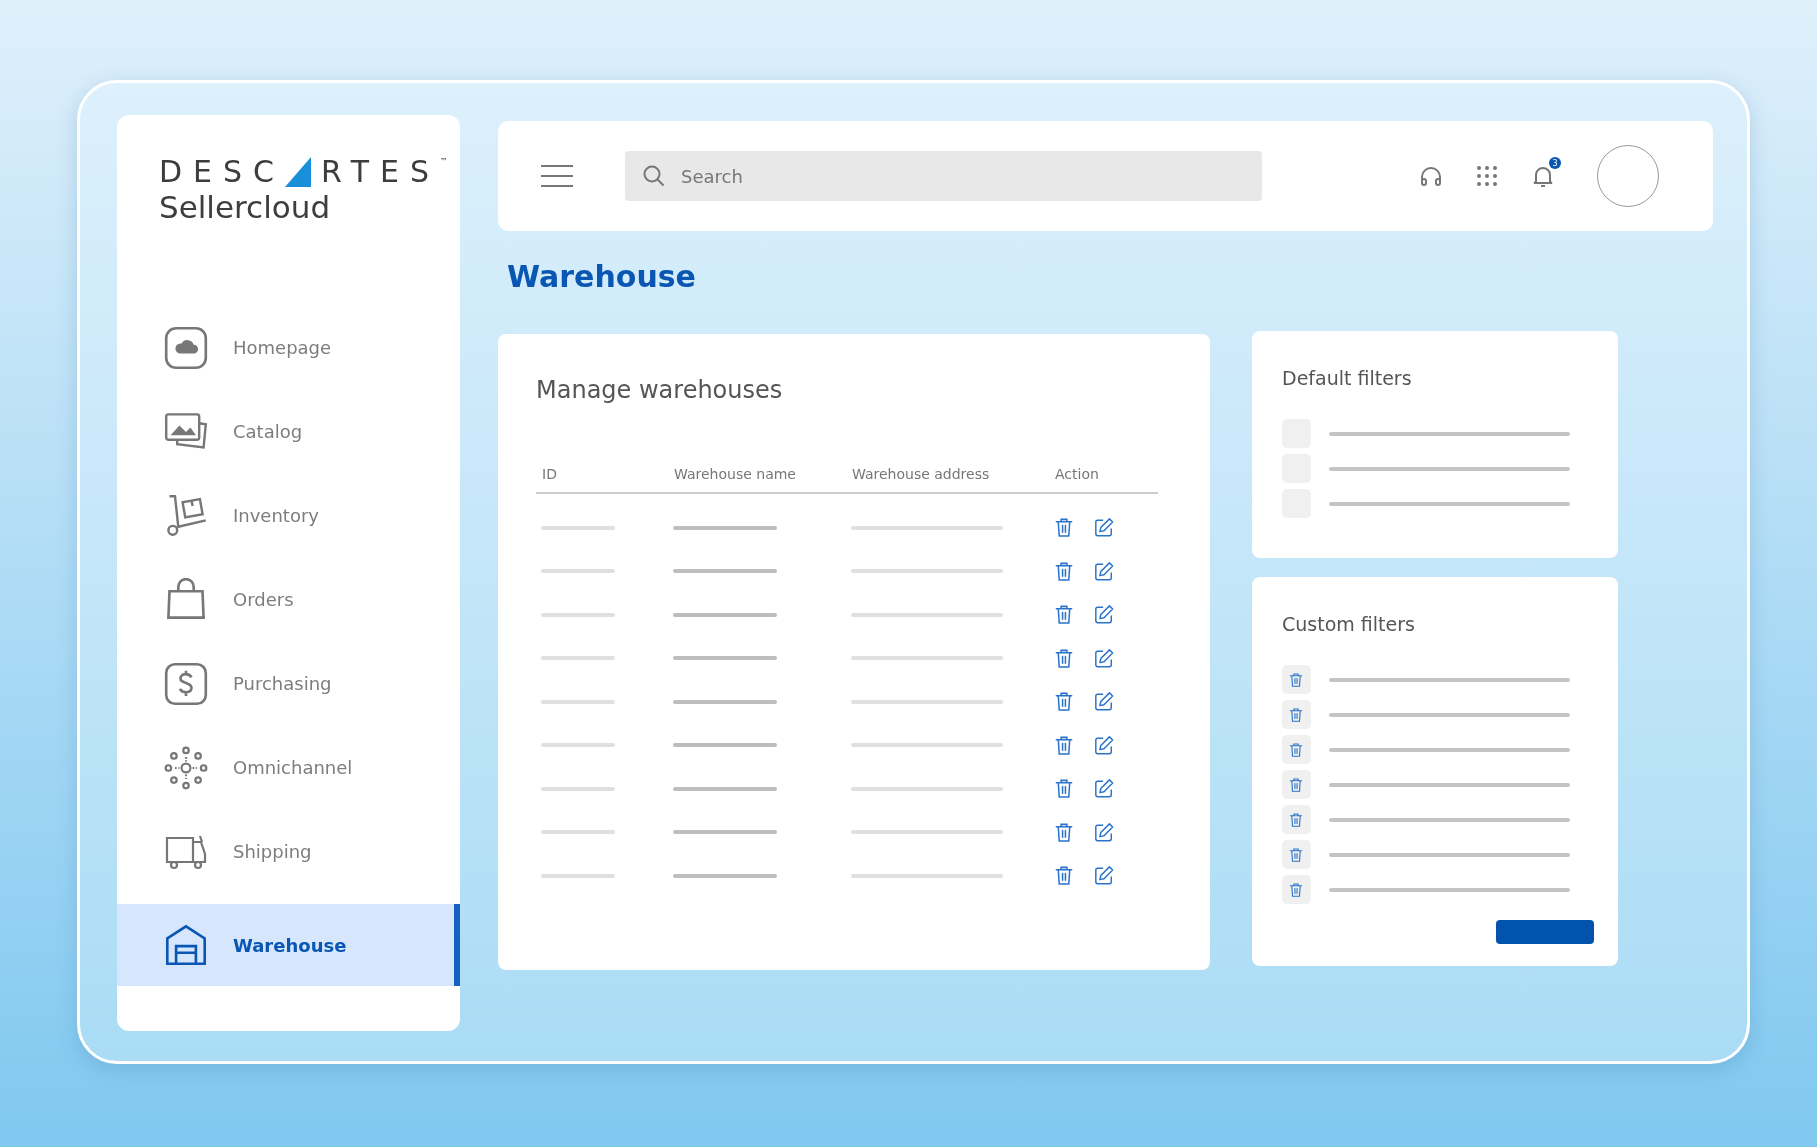  Describe the element at coordinates (1347, 378) in the screenshot. I see `card-title: Default filters` at that location.